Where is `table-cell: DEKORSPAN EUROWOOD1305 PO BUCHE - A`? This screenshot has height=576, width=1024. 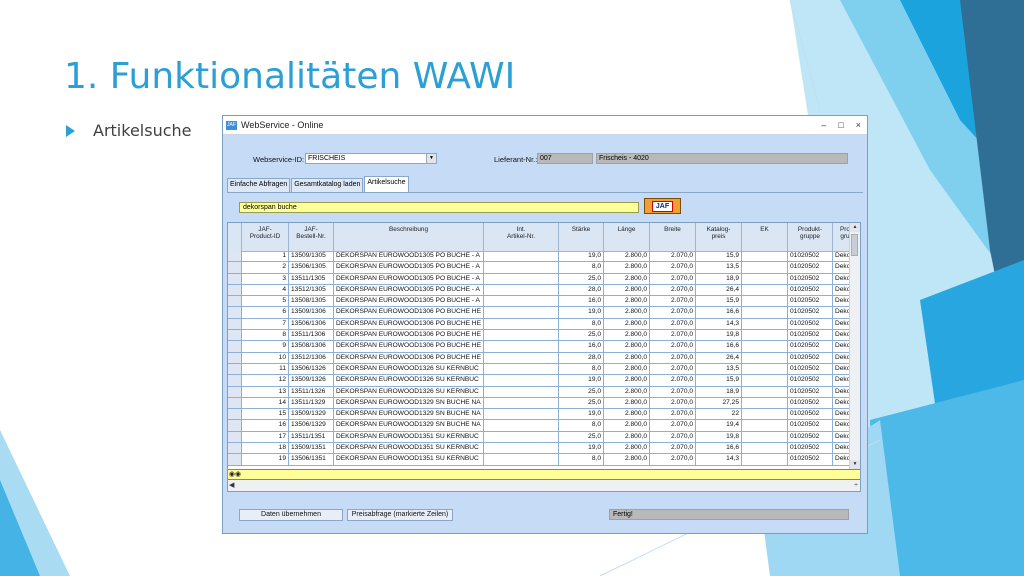 table-cell: DEKORSPAN EUROWOOD1305 PO BUCHE - A is located at coordinates (409, 301).